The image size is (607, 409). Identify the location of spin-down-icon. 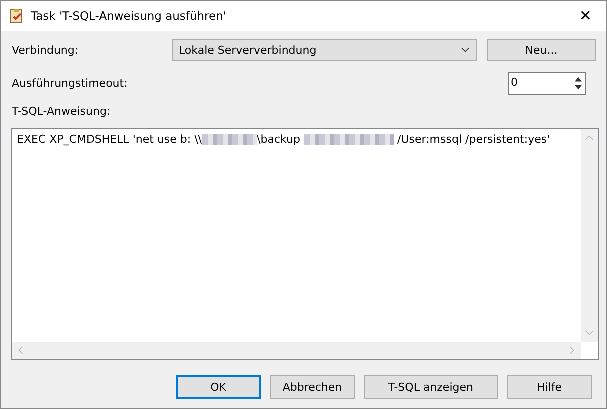
(578, 87).